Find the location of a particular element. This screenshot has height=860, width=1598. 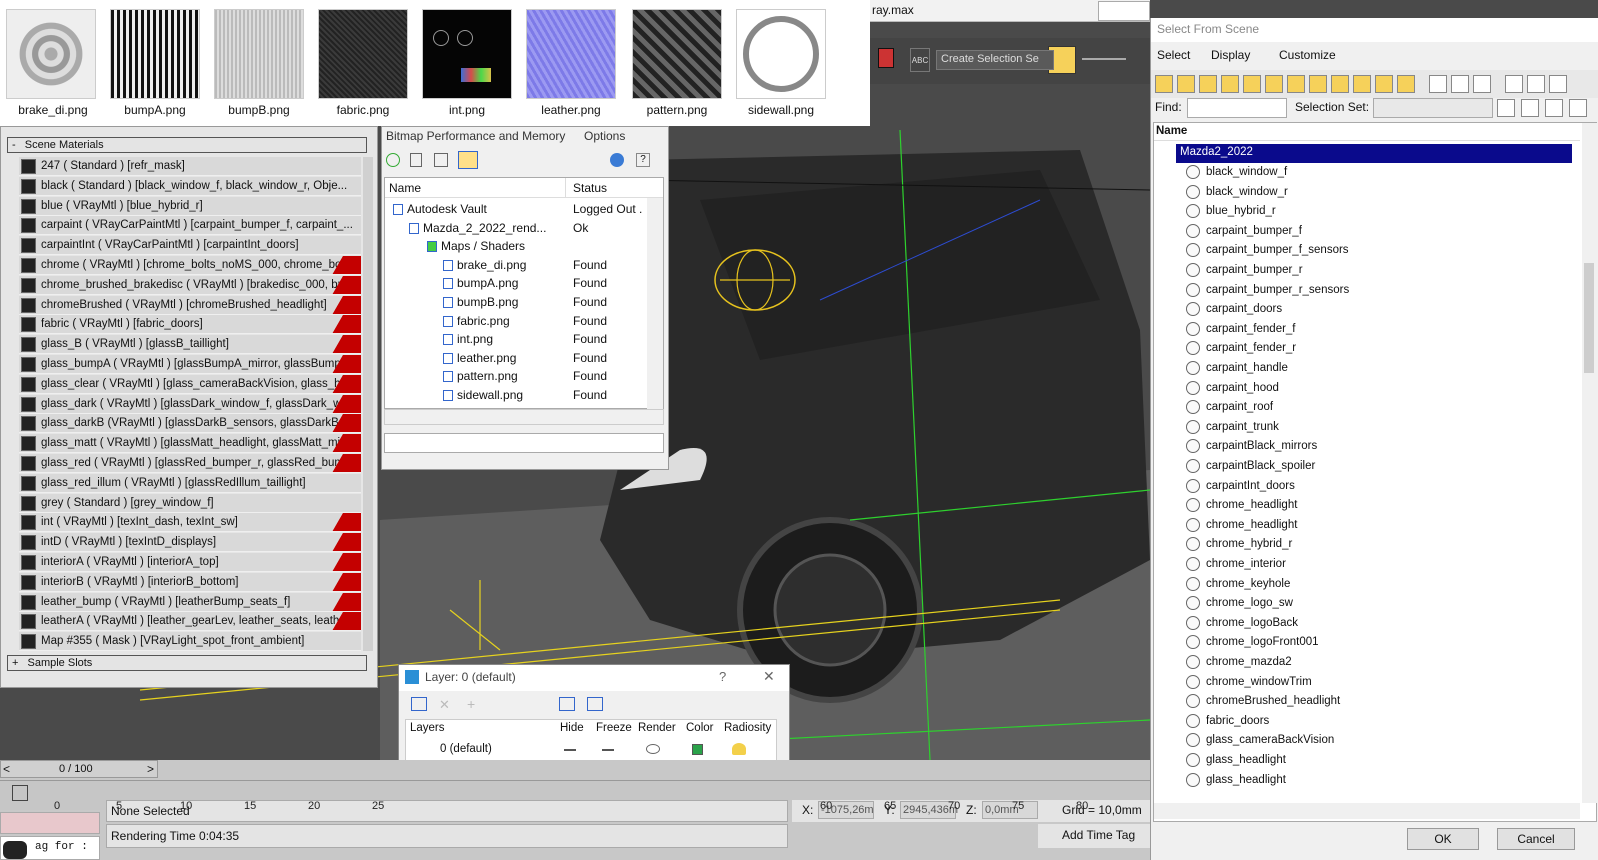

search-input is located at coordinates (1124, 11).